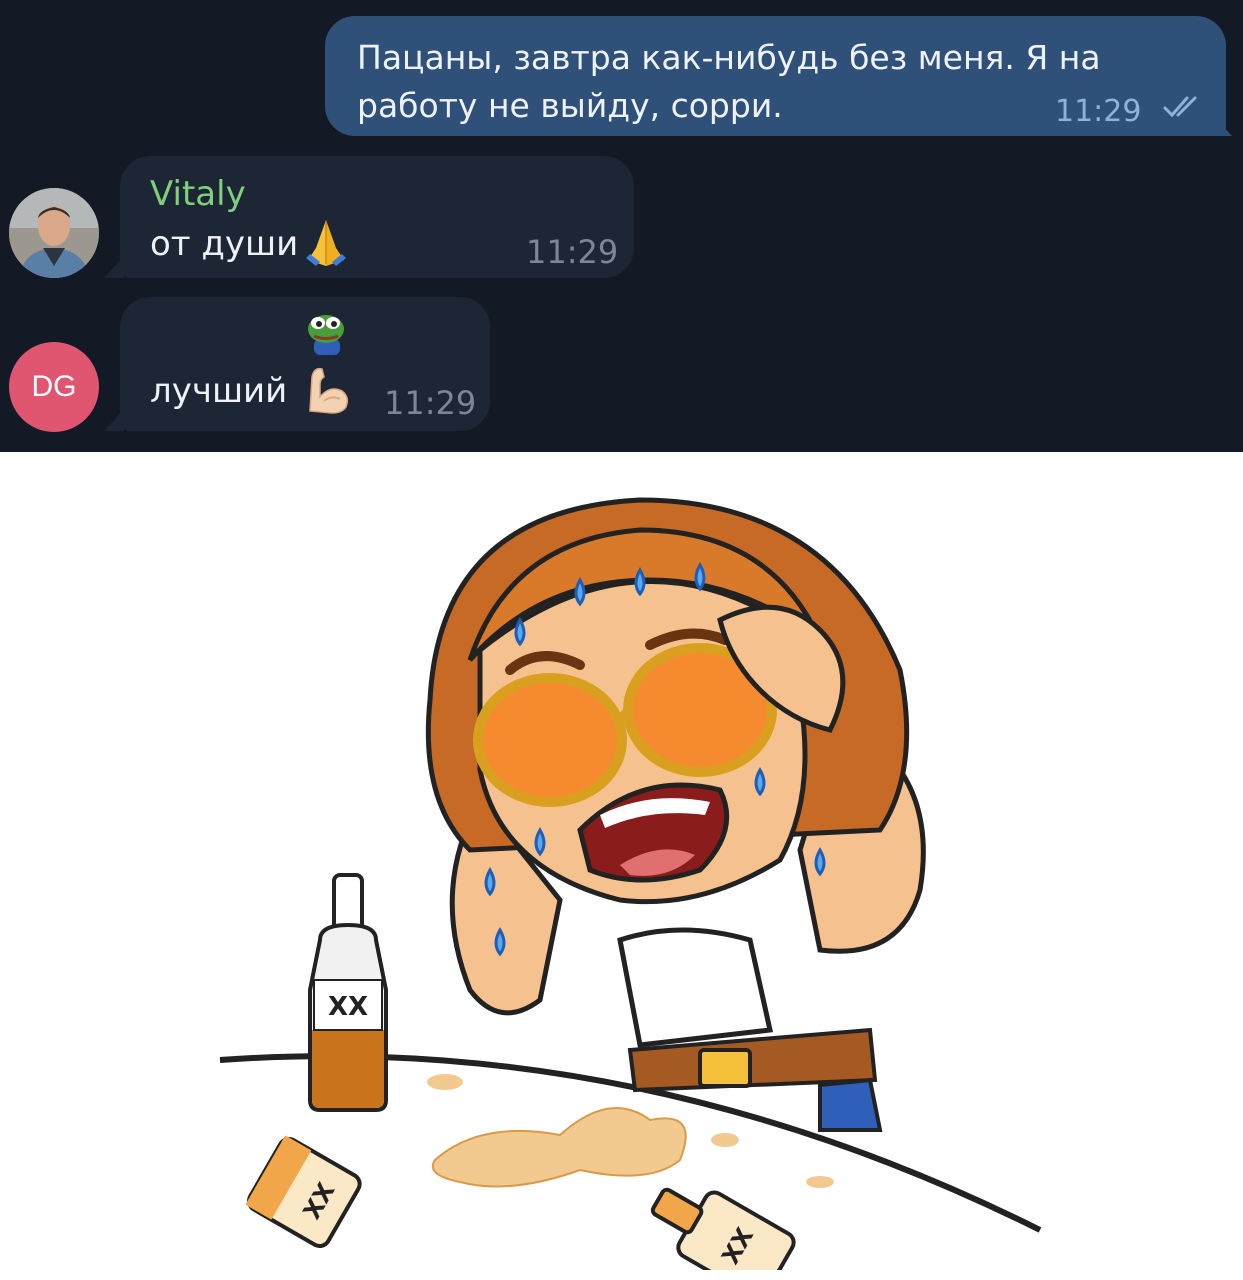  I want to click on sender-name: Vitaly, so click(198, 194).